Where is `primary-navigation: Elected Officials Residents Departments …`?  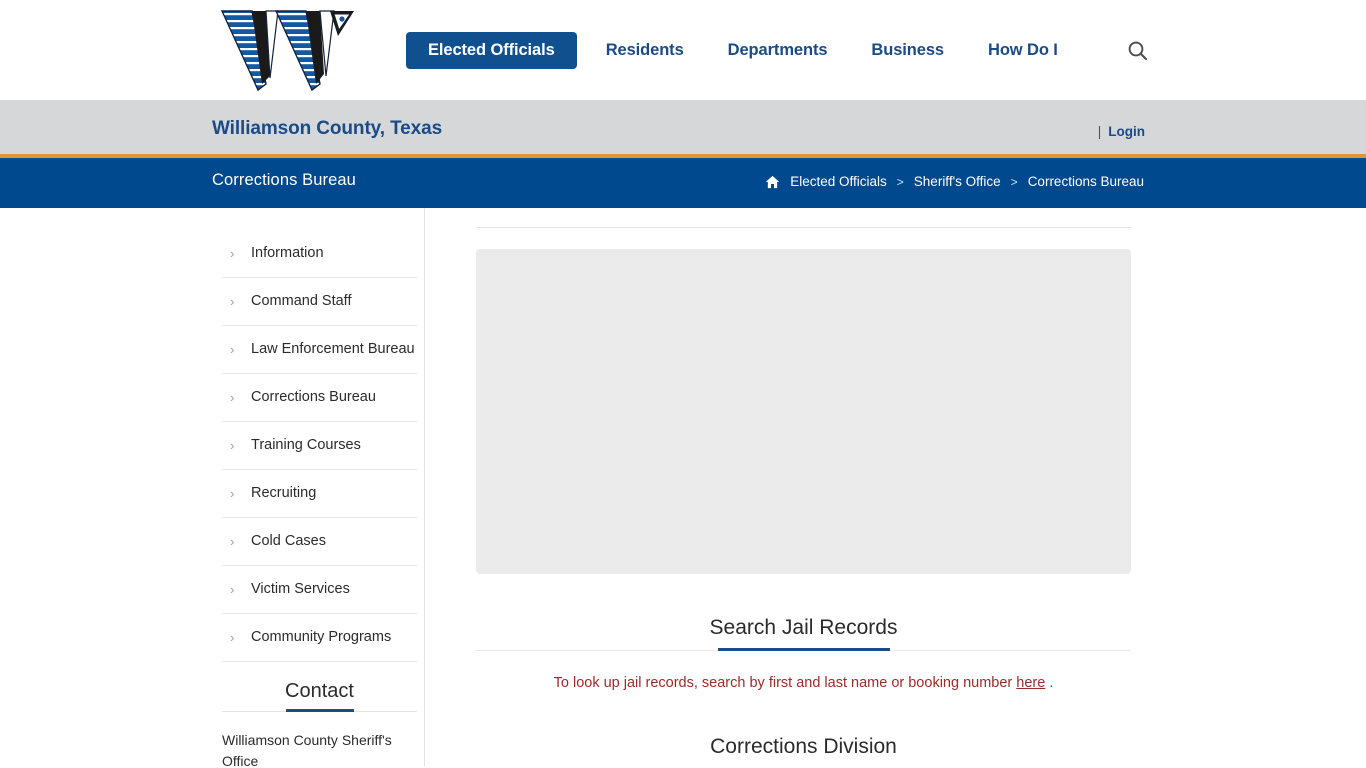 primary-navigation: Elected Officials Residents Departments … is located at coordinates (754, 50).